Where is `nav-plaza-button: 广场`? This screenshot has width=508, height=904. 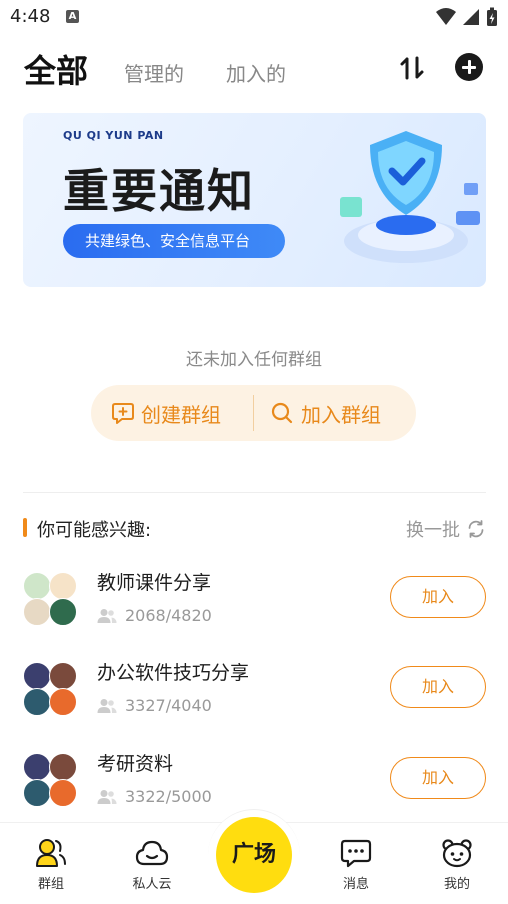
nav-plaza-button: 广场 is located at coordinates (254, 855).